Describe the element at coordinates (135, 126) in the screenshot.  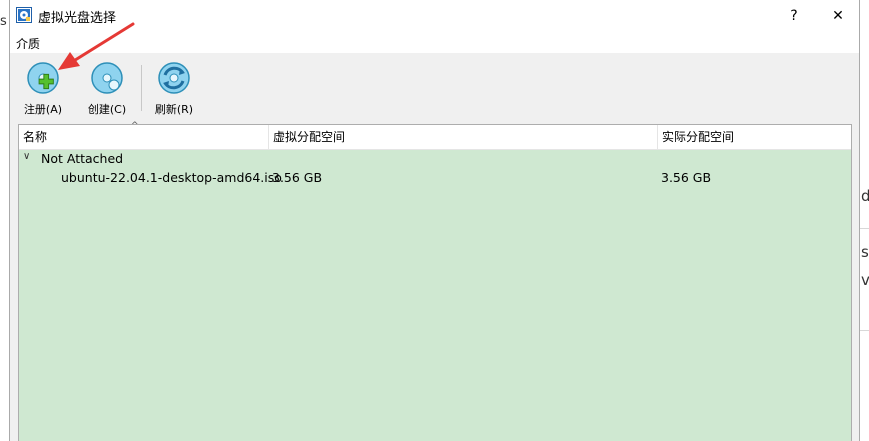
I see `sort-ascending-icon: ^` at that location.